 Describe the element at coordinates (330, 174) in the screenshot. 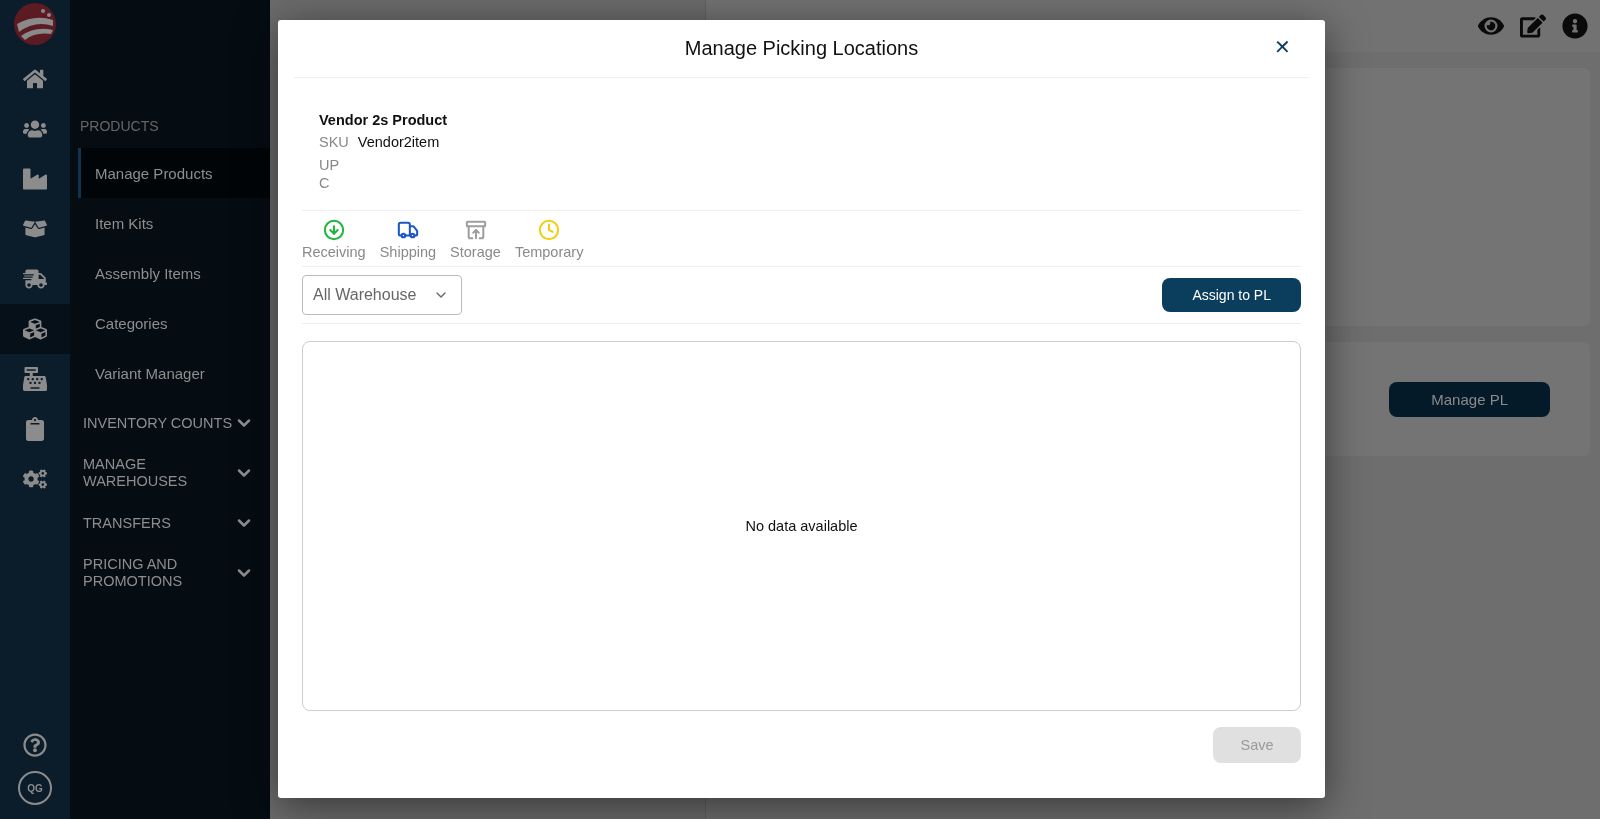

I see `upc-label: UPC` at that location.